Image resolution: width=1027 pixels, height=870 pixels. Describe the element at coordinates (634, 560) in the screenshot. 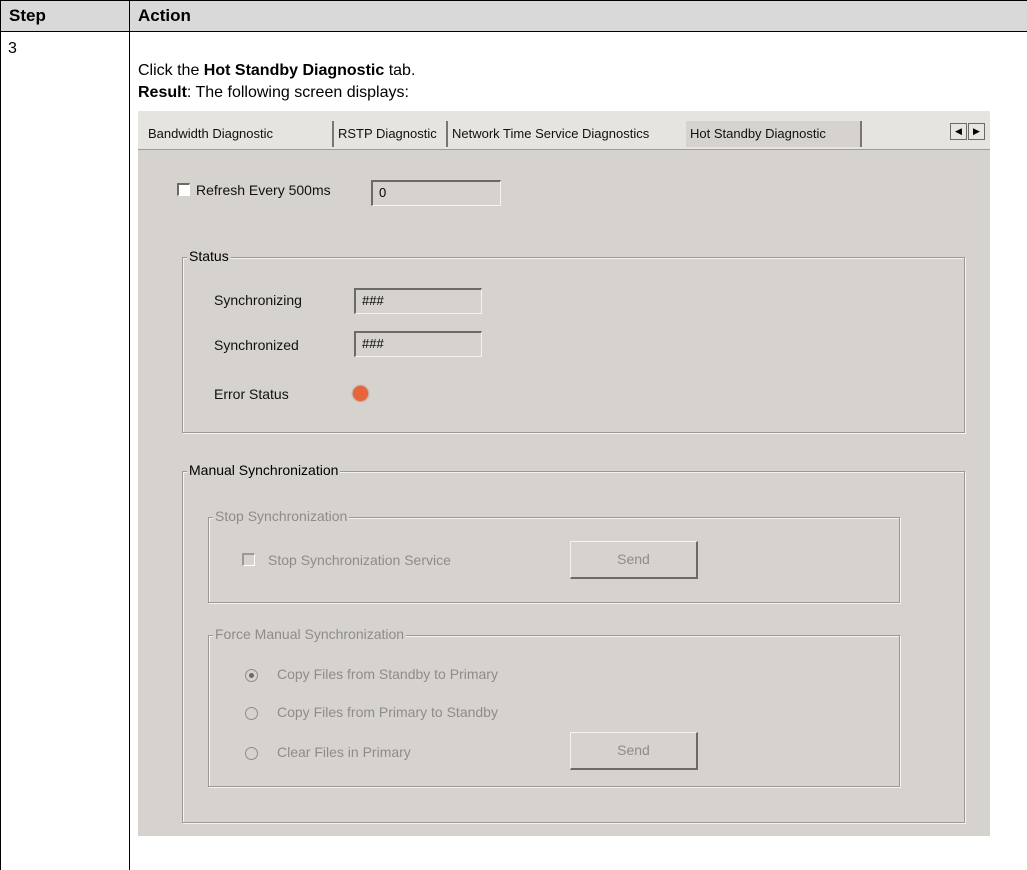

I see `stop-sync-send-button: Send` at that location.